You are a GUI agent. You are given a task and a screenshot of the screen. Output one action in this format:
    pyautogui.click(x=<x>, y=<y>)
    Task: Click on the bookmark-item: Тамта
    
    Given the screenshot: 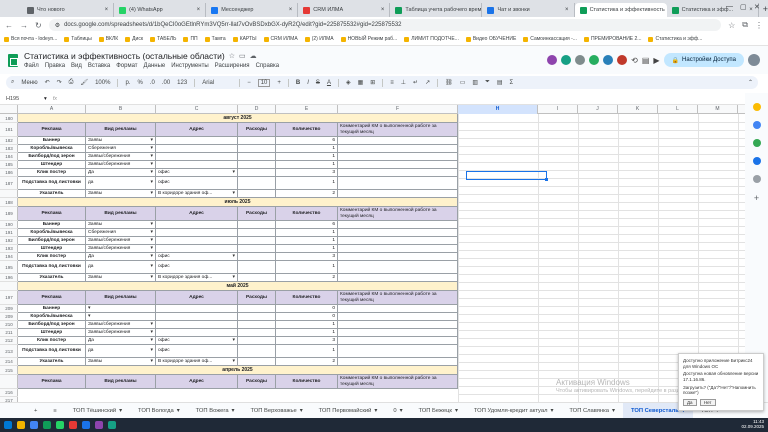 What is the action you would take?
    pyautogui.click(x=215, y=39)
    